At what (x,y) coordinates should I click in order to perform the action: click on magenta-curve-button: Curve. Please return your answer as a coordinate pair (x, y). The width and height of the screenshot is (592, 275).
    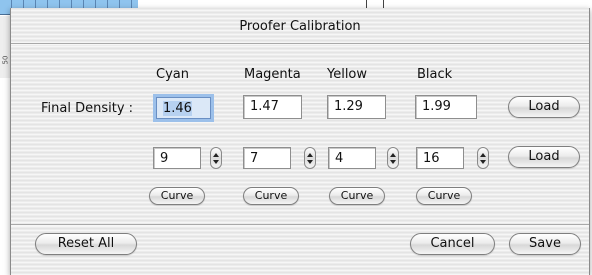
    Looking at the image, I should click on (271, 196).